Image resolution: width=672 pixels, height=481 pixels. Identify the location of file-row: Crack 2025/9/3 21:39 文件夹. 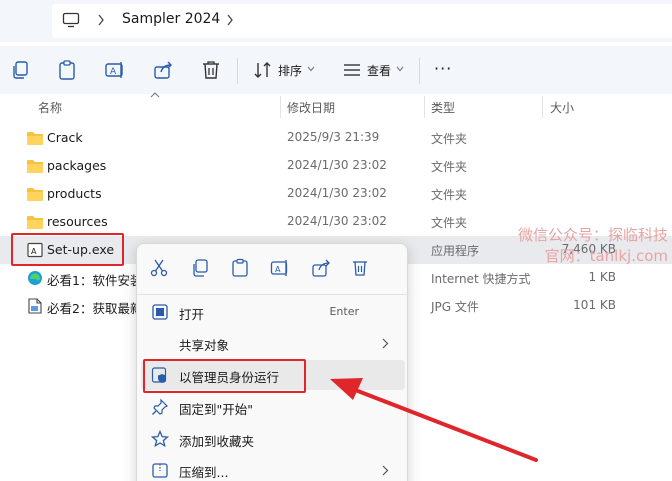
(336, 138).